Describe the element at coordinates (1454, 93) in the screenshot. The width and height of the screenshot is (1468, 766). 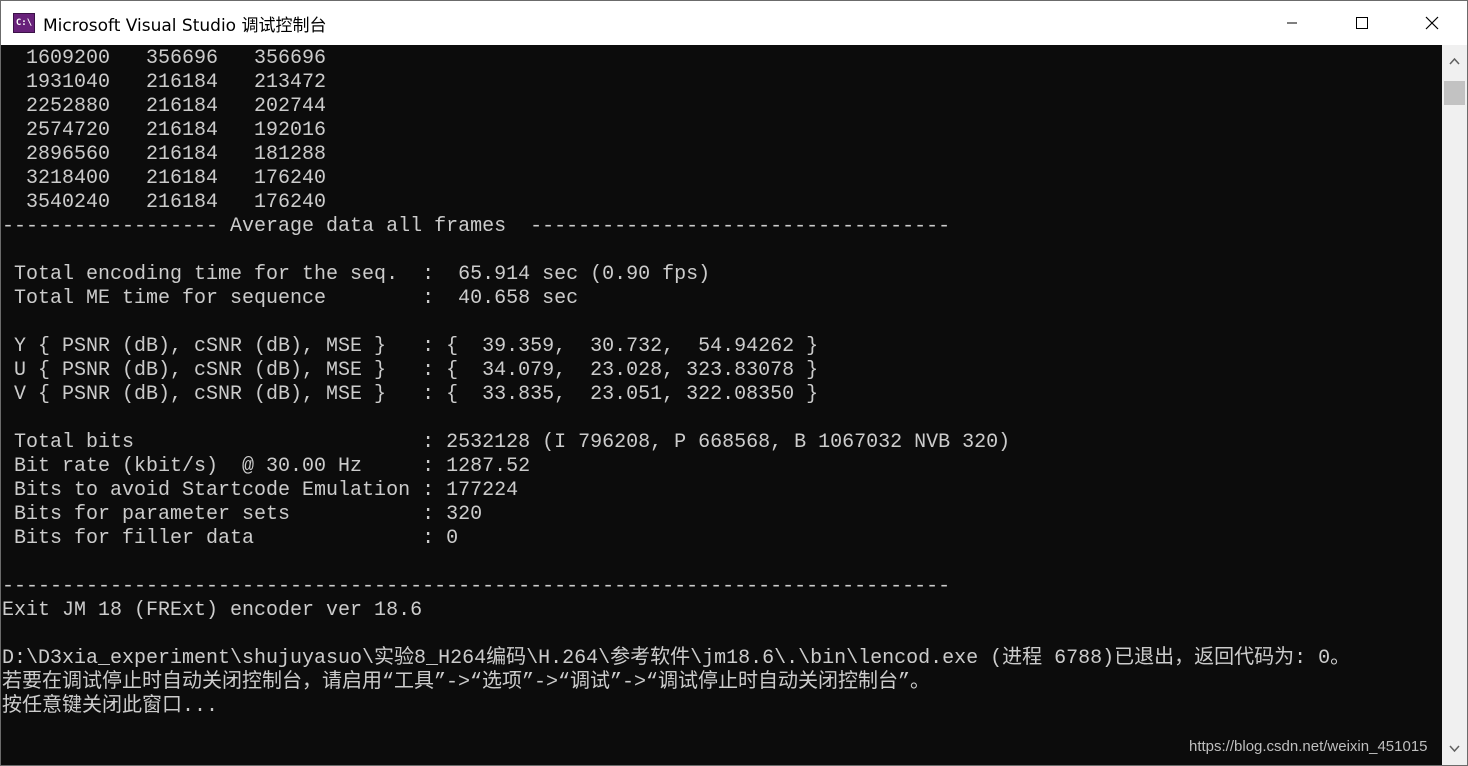
I see `scroll-thumb` at that location.